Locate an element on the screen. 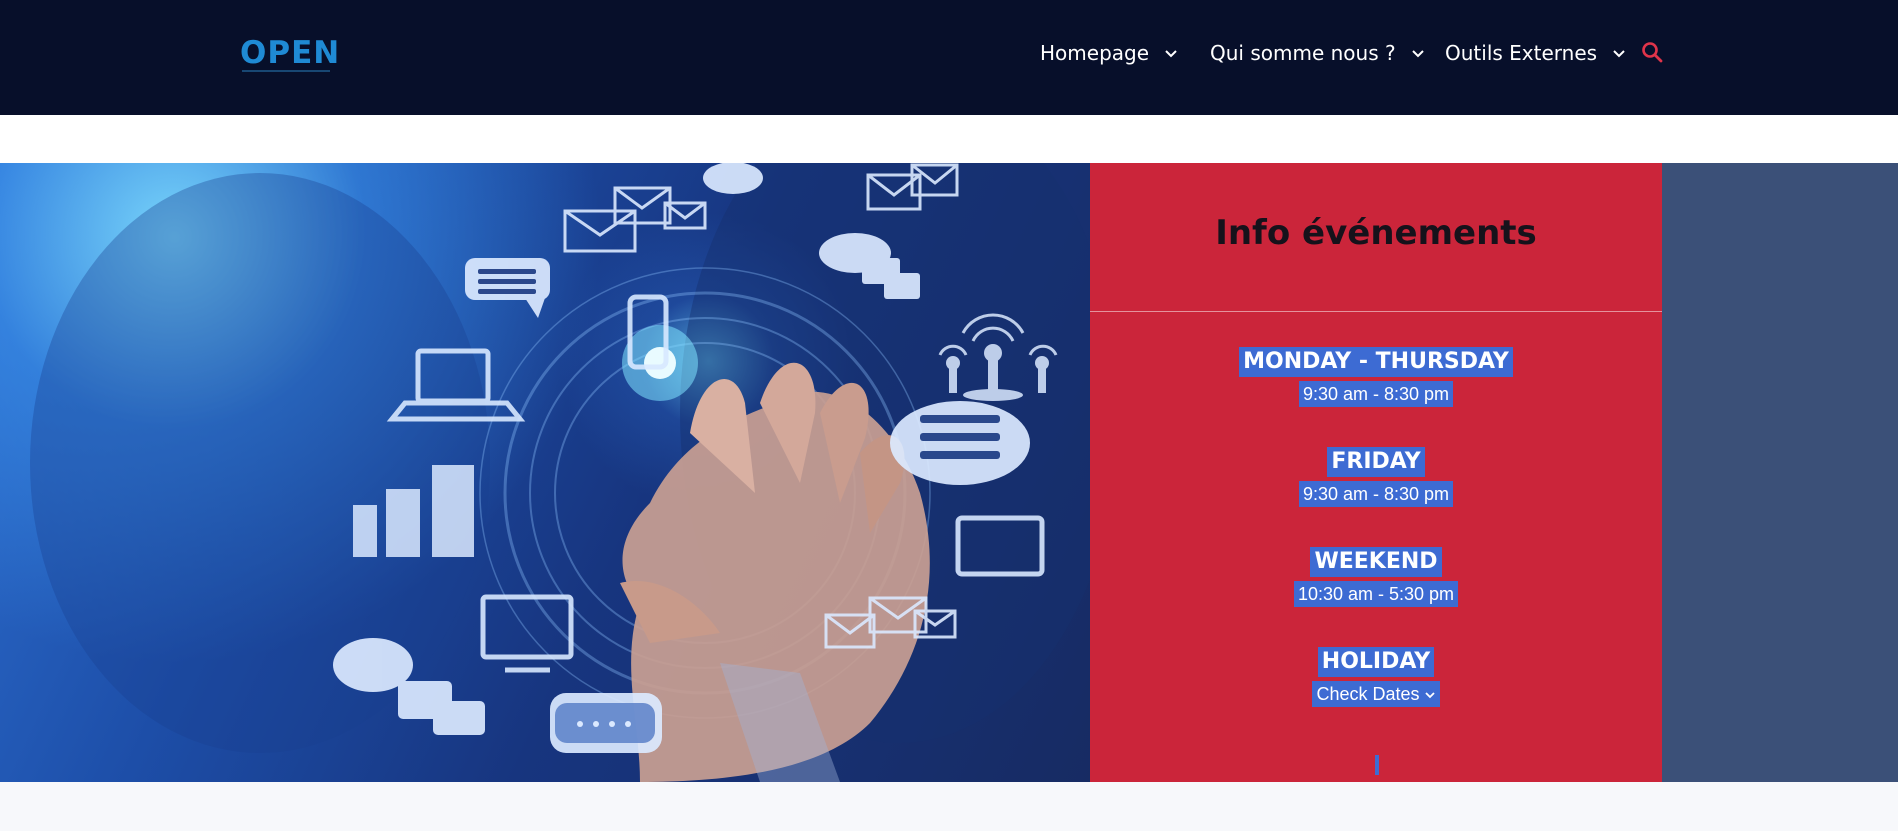 The width and height of the screenshot is (1898, 831). site-logo: OPEN is located at coordinates (289, 57).